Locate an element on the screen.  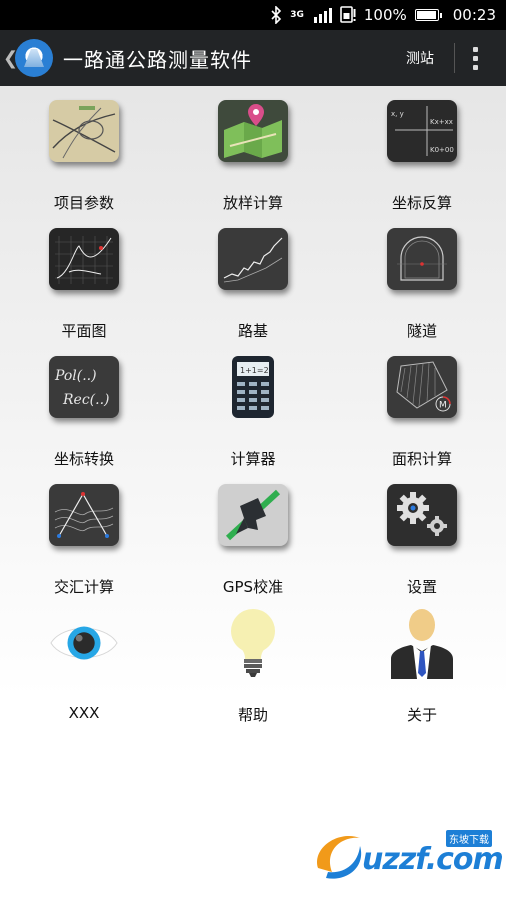
menu-item-coord-convert: Pol(..) Rec(..) 坐标转换 is located at coordinates (84, 420).